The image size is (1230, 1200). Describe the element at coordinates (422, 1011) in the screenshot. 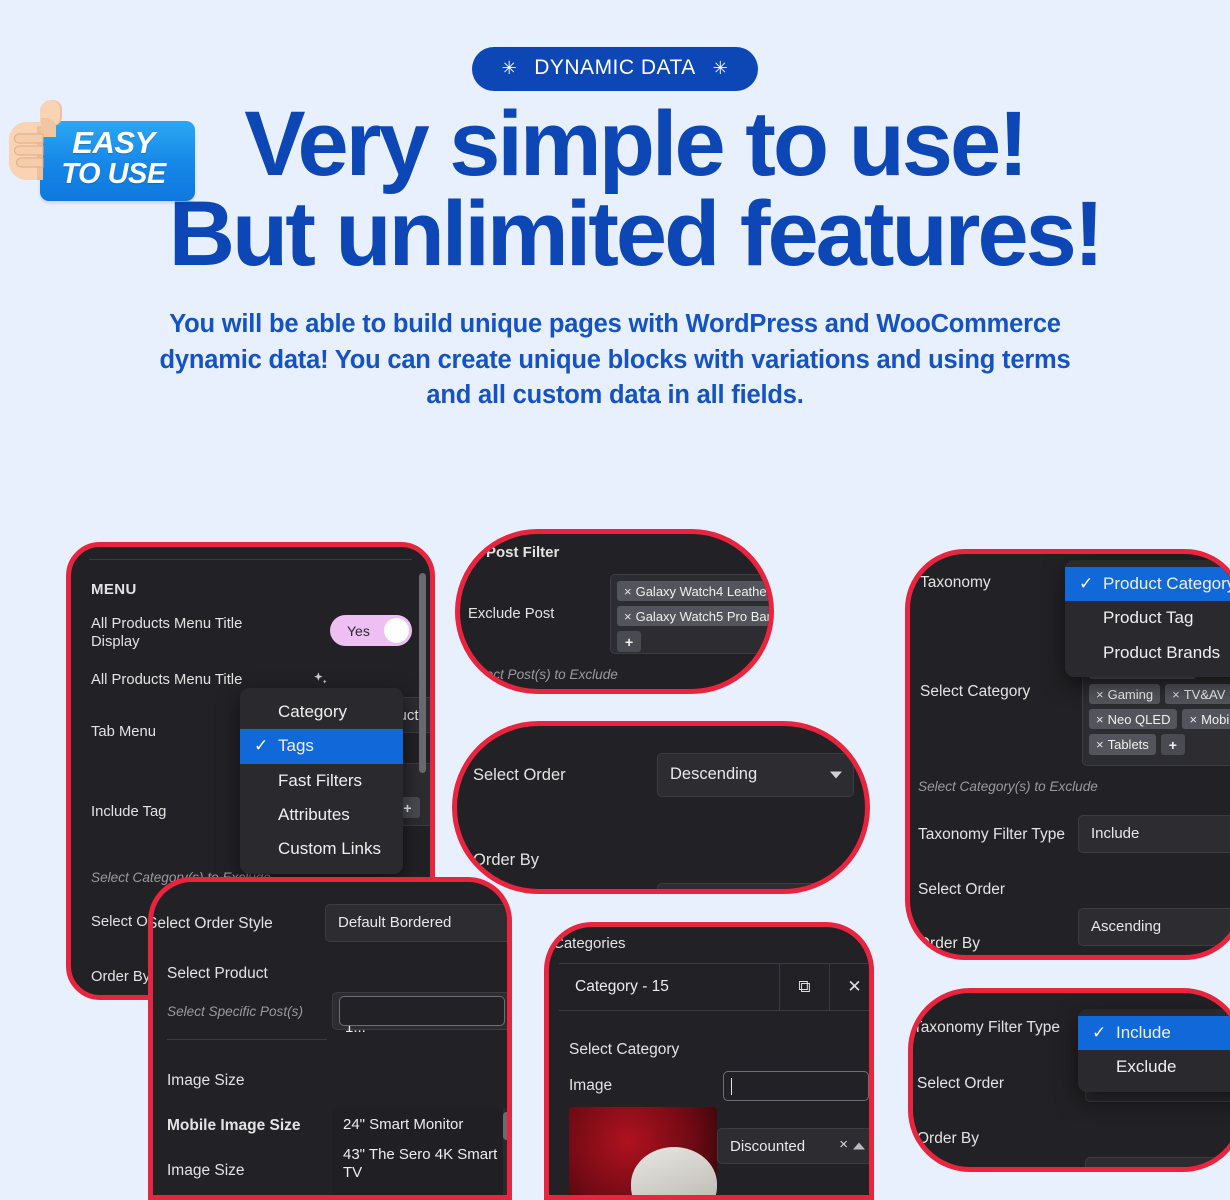

I see `product-search-input` at that location.